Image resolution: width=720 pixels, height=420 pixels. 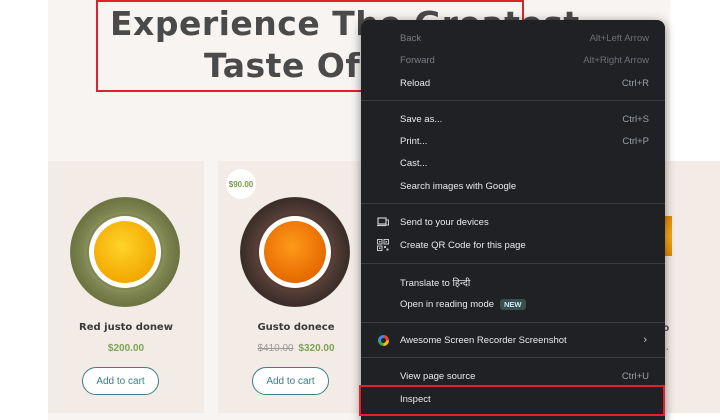 I want to click on menu-item-shortcut: Ctrl+P, so click(x=635, y=141).